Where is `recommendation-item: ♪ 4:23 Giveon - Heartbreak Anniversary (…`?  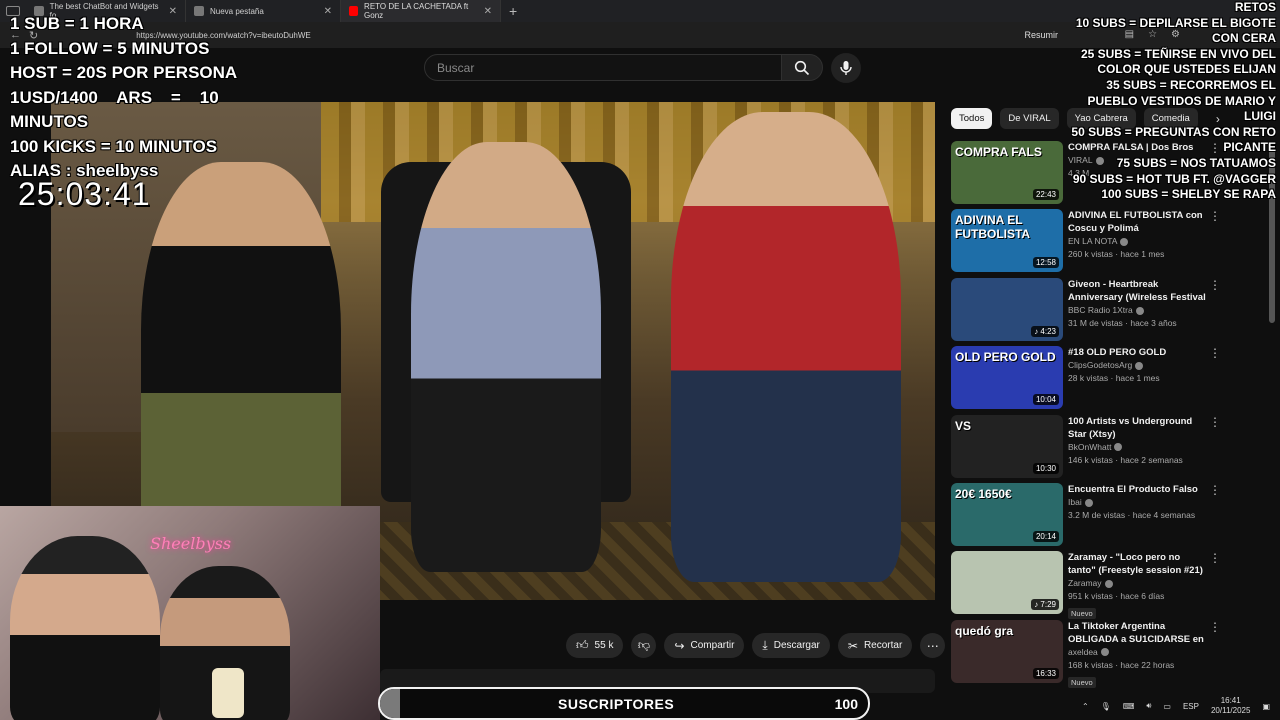
recommendation-item: ♪ 4:23 Giveon - Heartbreak Anniversary (… is located at coordinates (1112, 311).